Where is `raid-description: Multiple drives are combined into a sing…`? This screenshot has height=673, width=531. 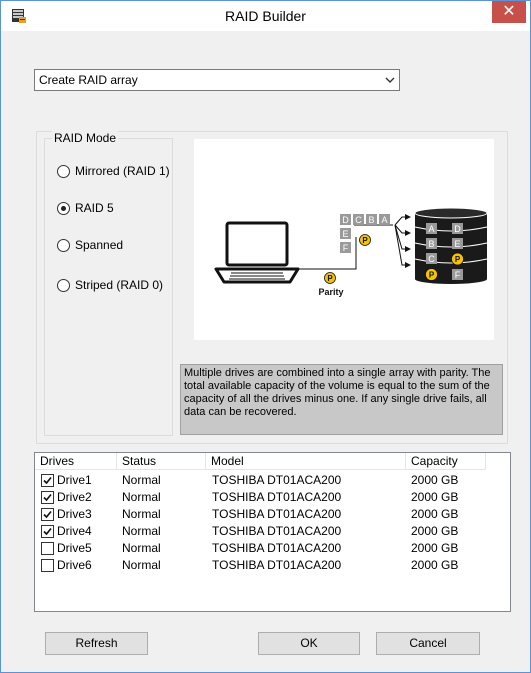 raid-description: Multiple drives are combined into a sing… is located at coordinates (341, 399).